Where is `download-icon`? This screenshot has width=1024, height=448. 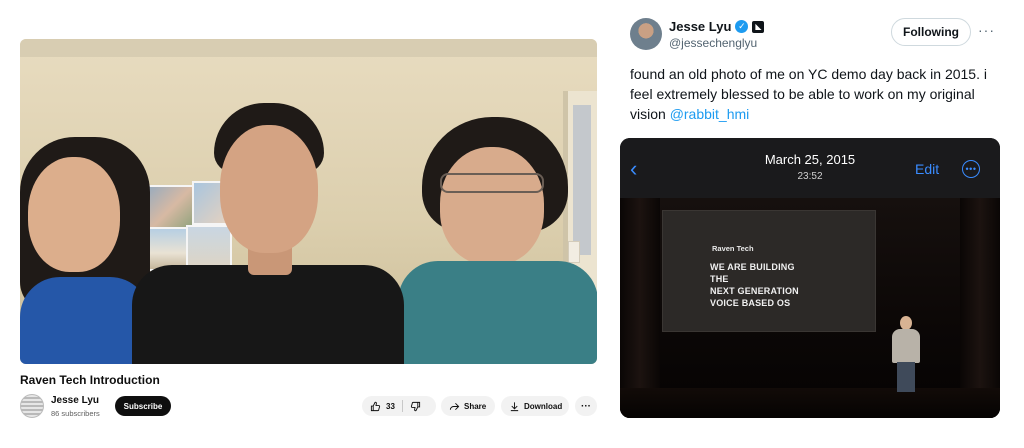 download-icon is located at coordinates (514, 406).